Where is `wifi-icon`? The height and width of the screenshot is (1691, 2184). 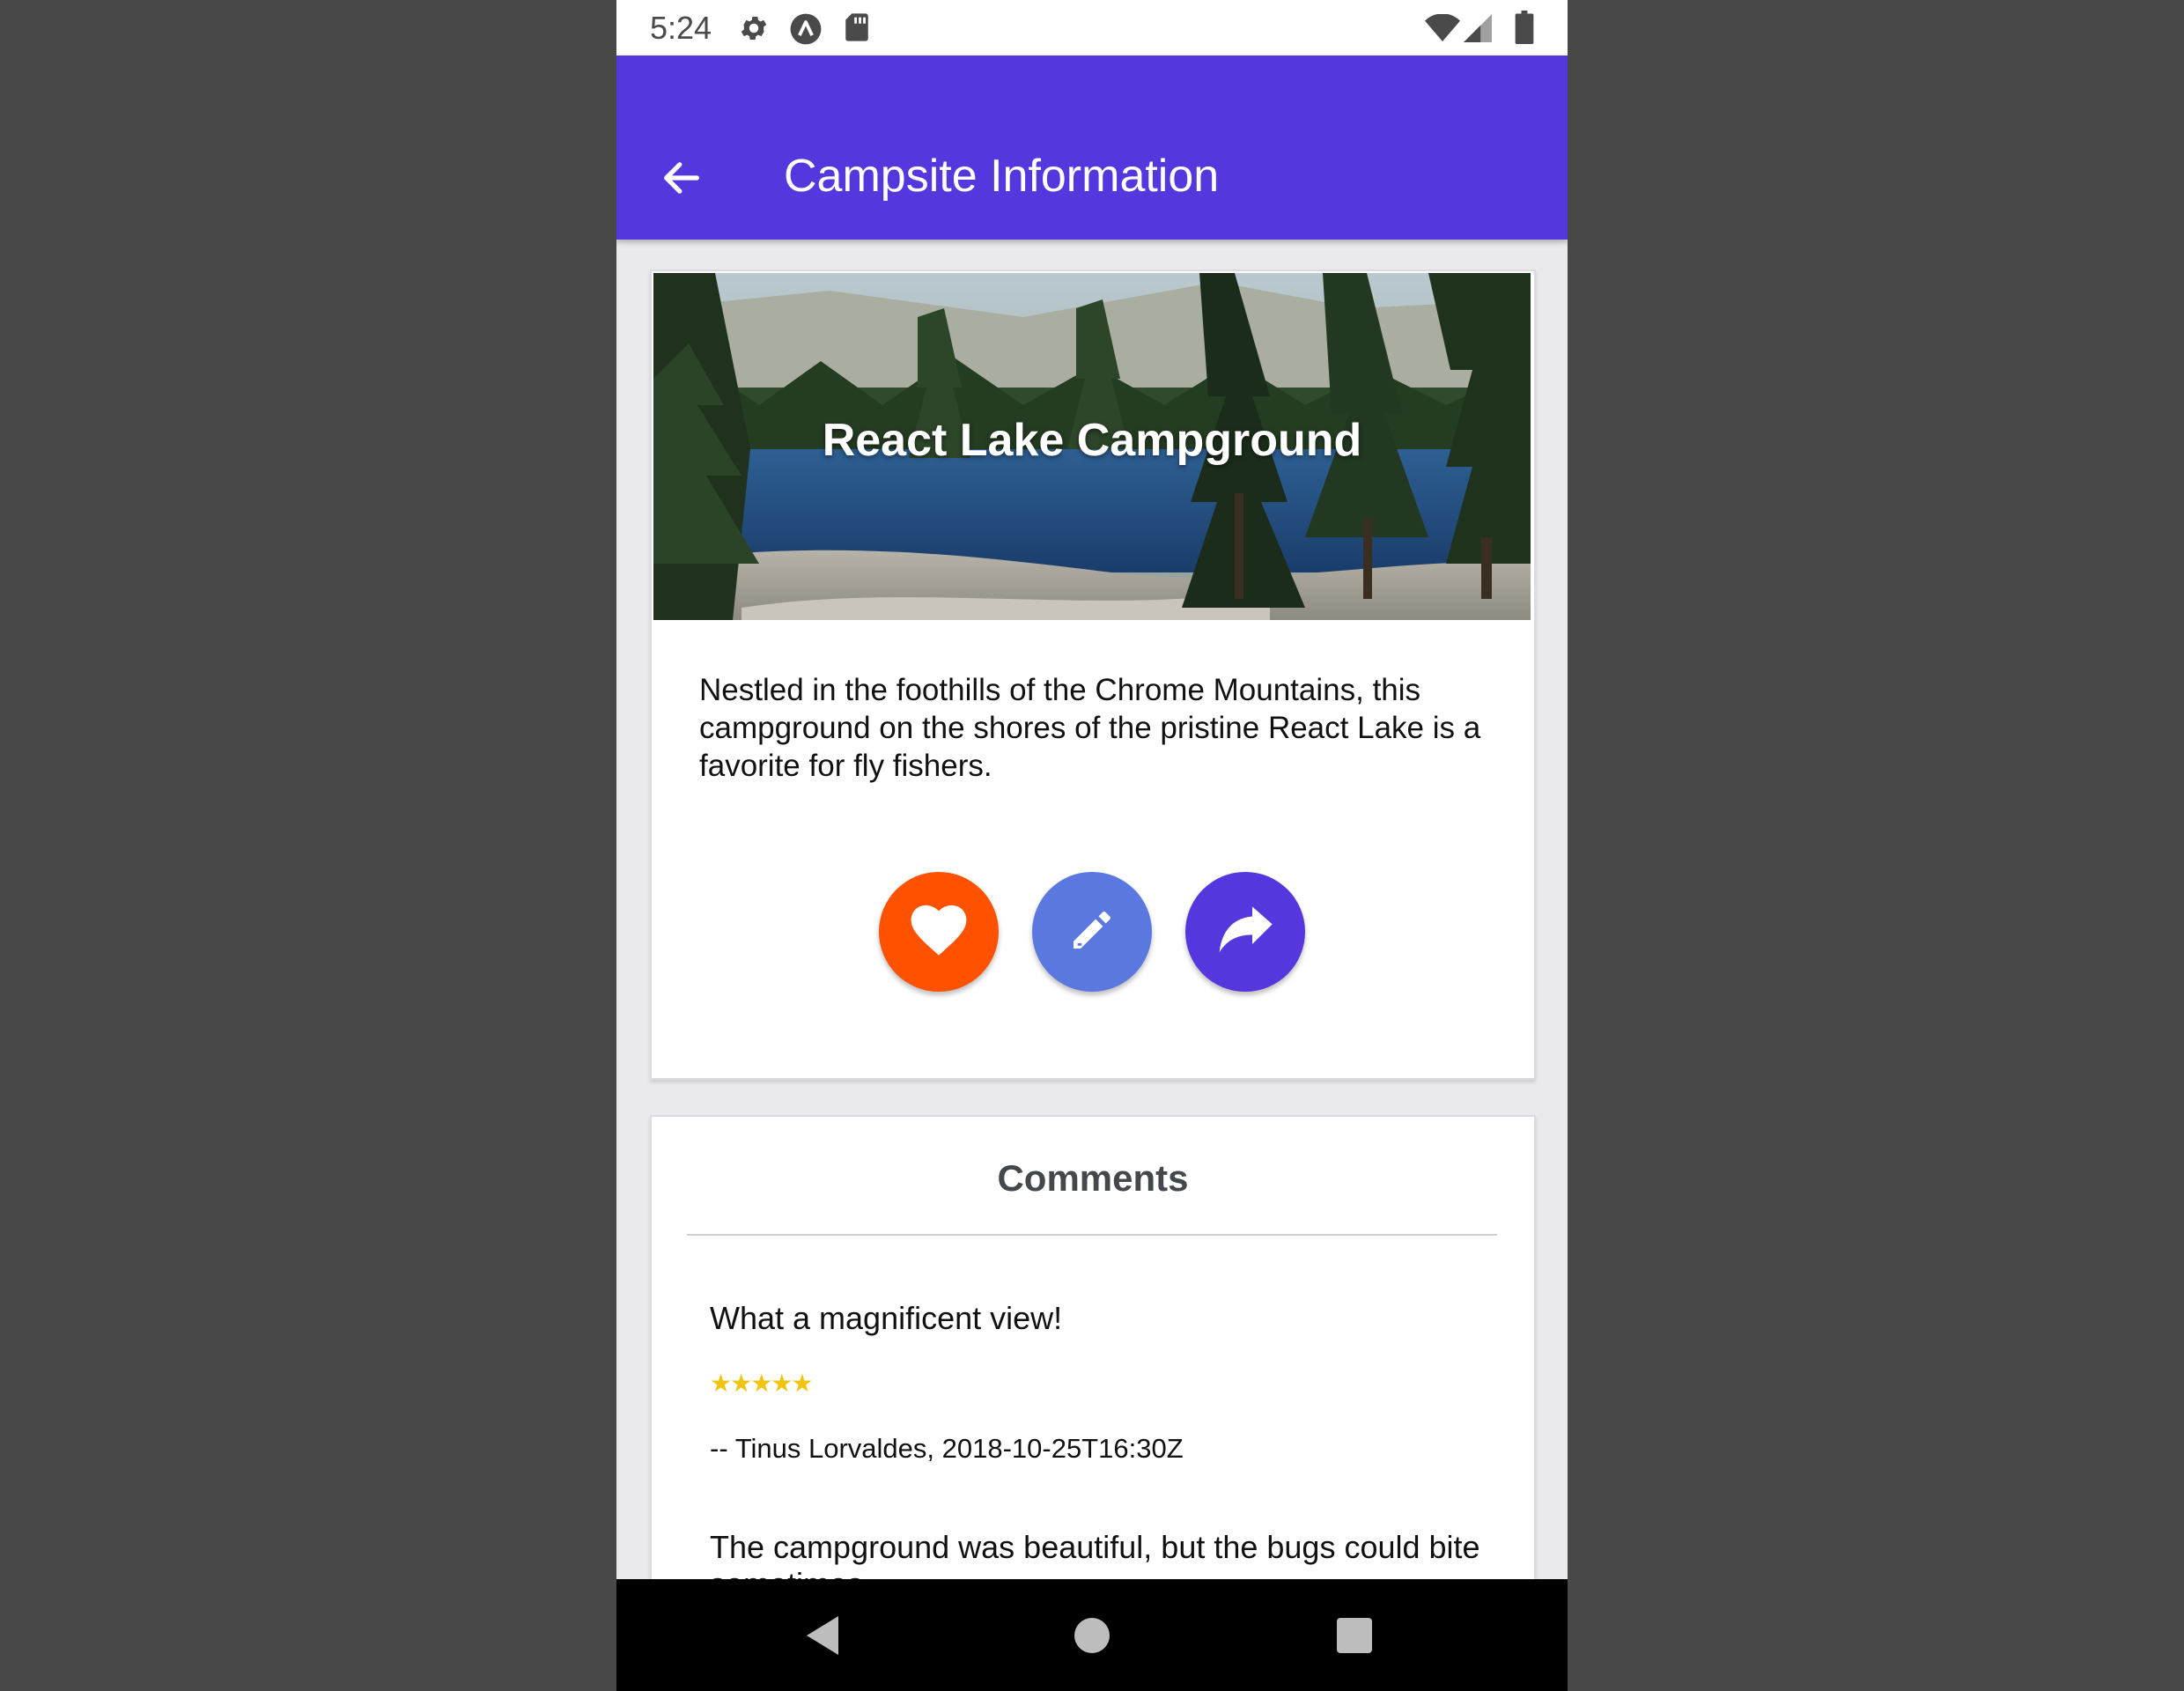
wifi-icon is located at coordinates (1442, 30).